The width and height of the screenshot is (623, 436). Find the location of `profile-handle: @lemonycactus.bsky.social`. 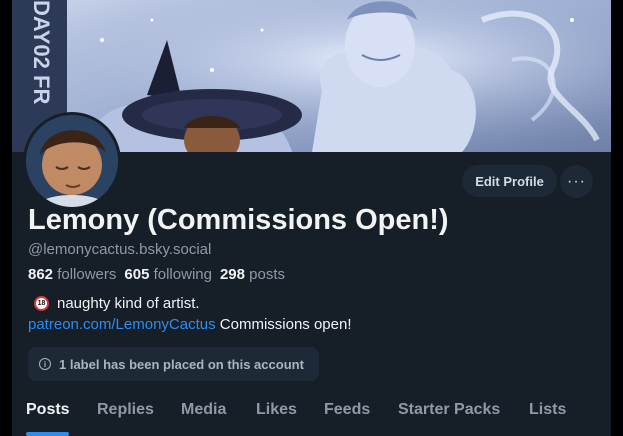

profile-handle: @lemonycactus.bsky.social is located at coordinates (120, 249).